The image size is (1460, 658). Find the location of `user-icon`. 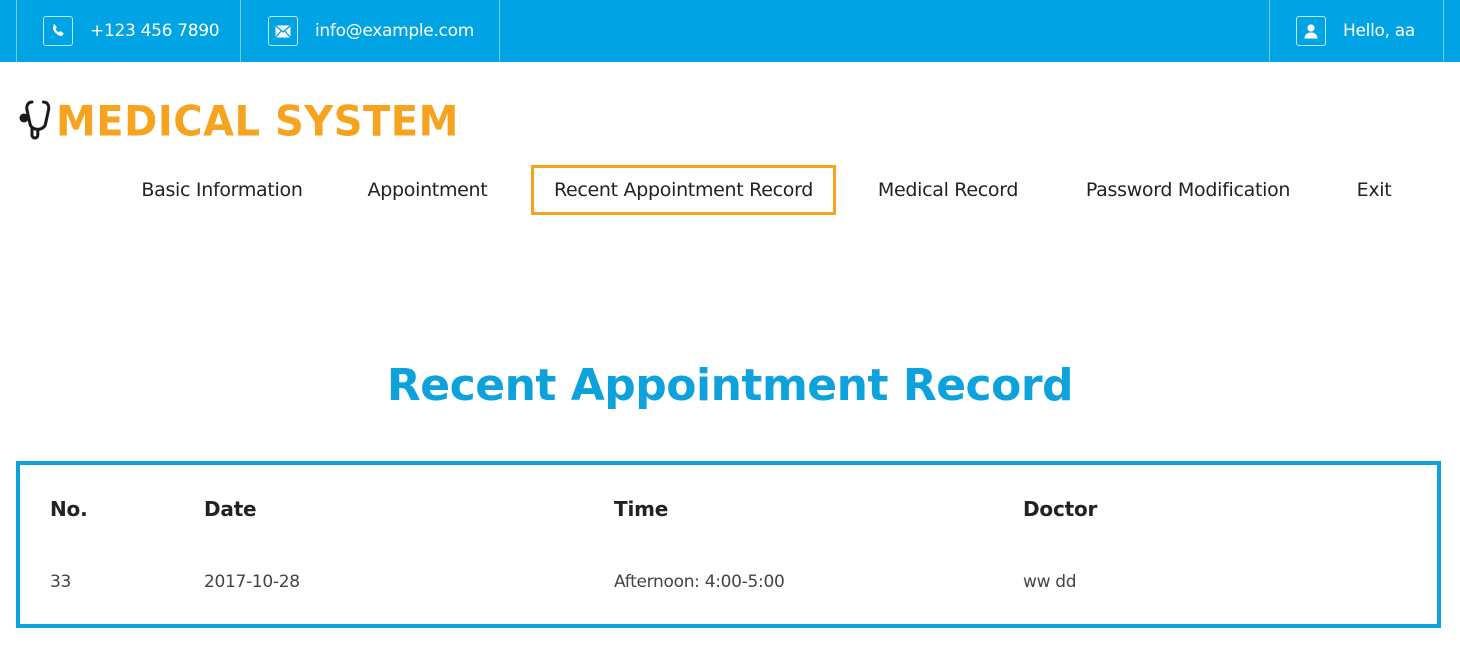

user-icon is located at coordinates (1311, 31).